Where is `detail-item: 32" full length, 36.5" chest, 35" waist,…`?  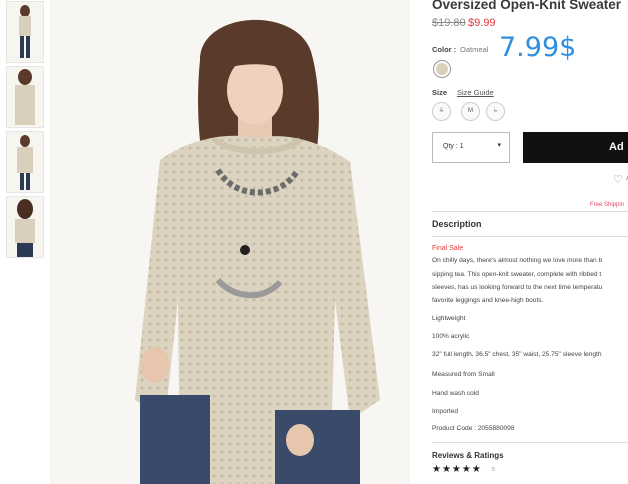
detail-item: 32" full length, 36.5" chest, 35" waist,… is located at coordinates (517, 354).